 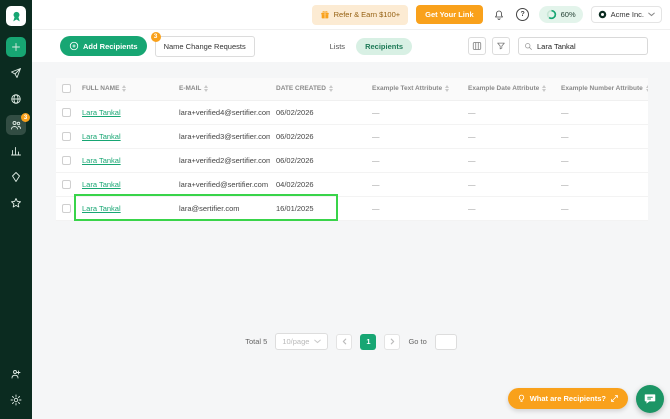 What do you see at coordinates (449, 14) in the screenshot?
I see `get-your-link-button: Get Your Link` at bounding box center [449, 14].